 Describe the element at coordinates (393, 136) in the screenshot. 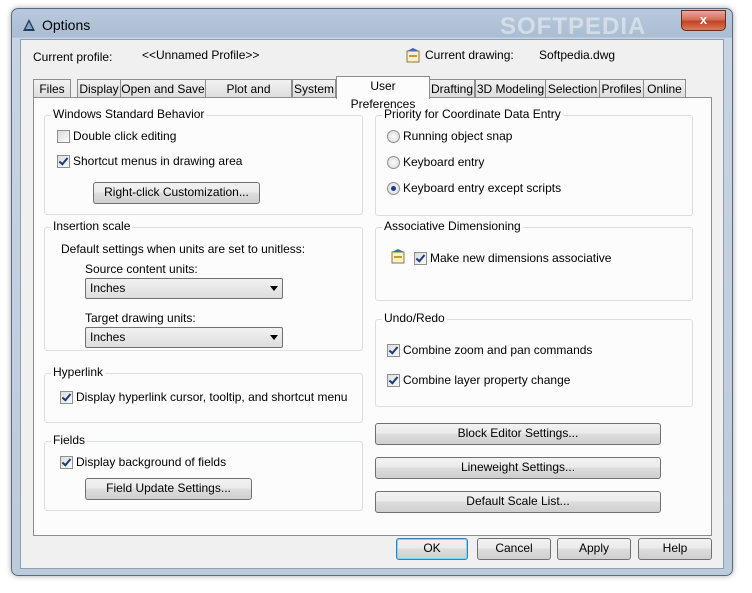

I see `running-object-snap-radio` at that location.